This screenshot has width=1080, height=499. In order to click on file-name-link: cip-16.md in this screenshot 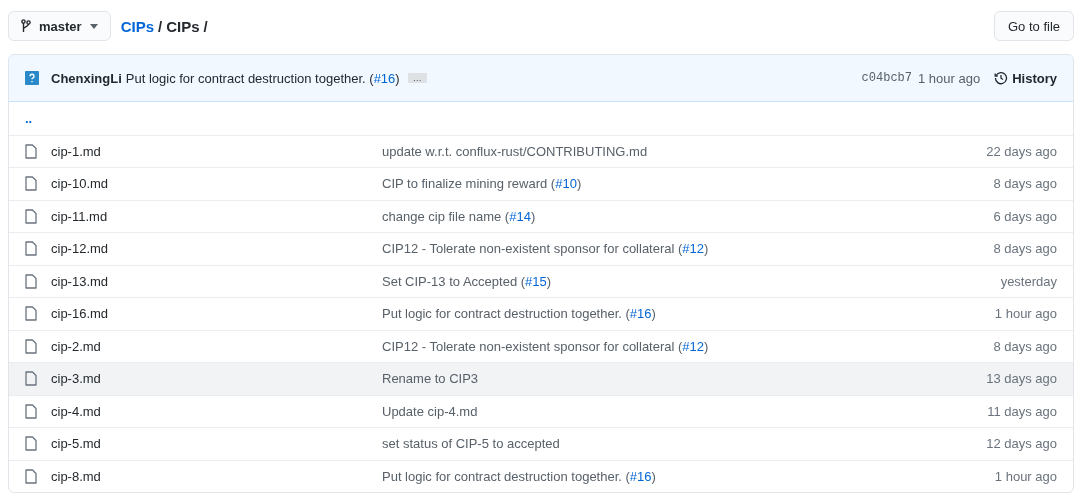, I will do `click(216, 314)`.